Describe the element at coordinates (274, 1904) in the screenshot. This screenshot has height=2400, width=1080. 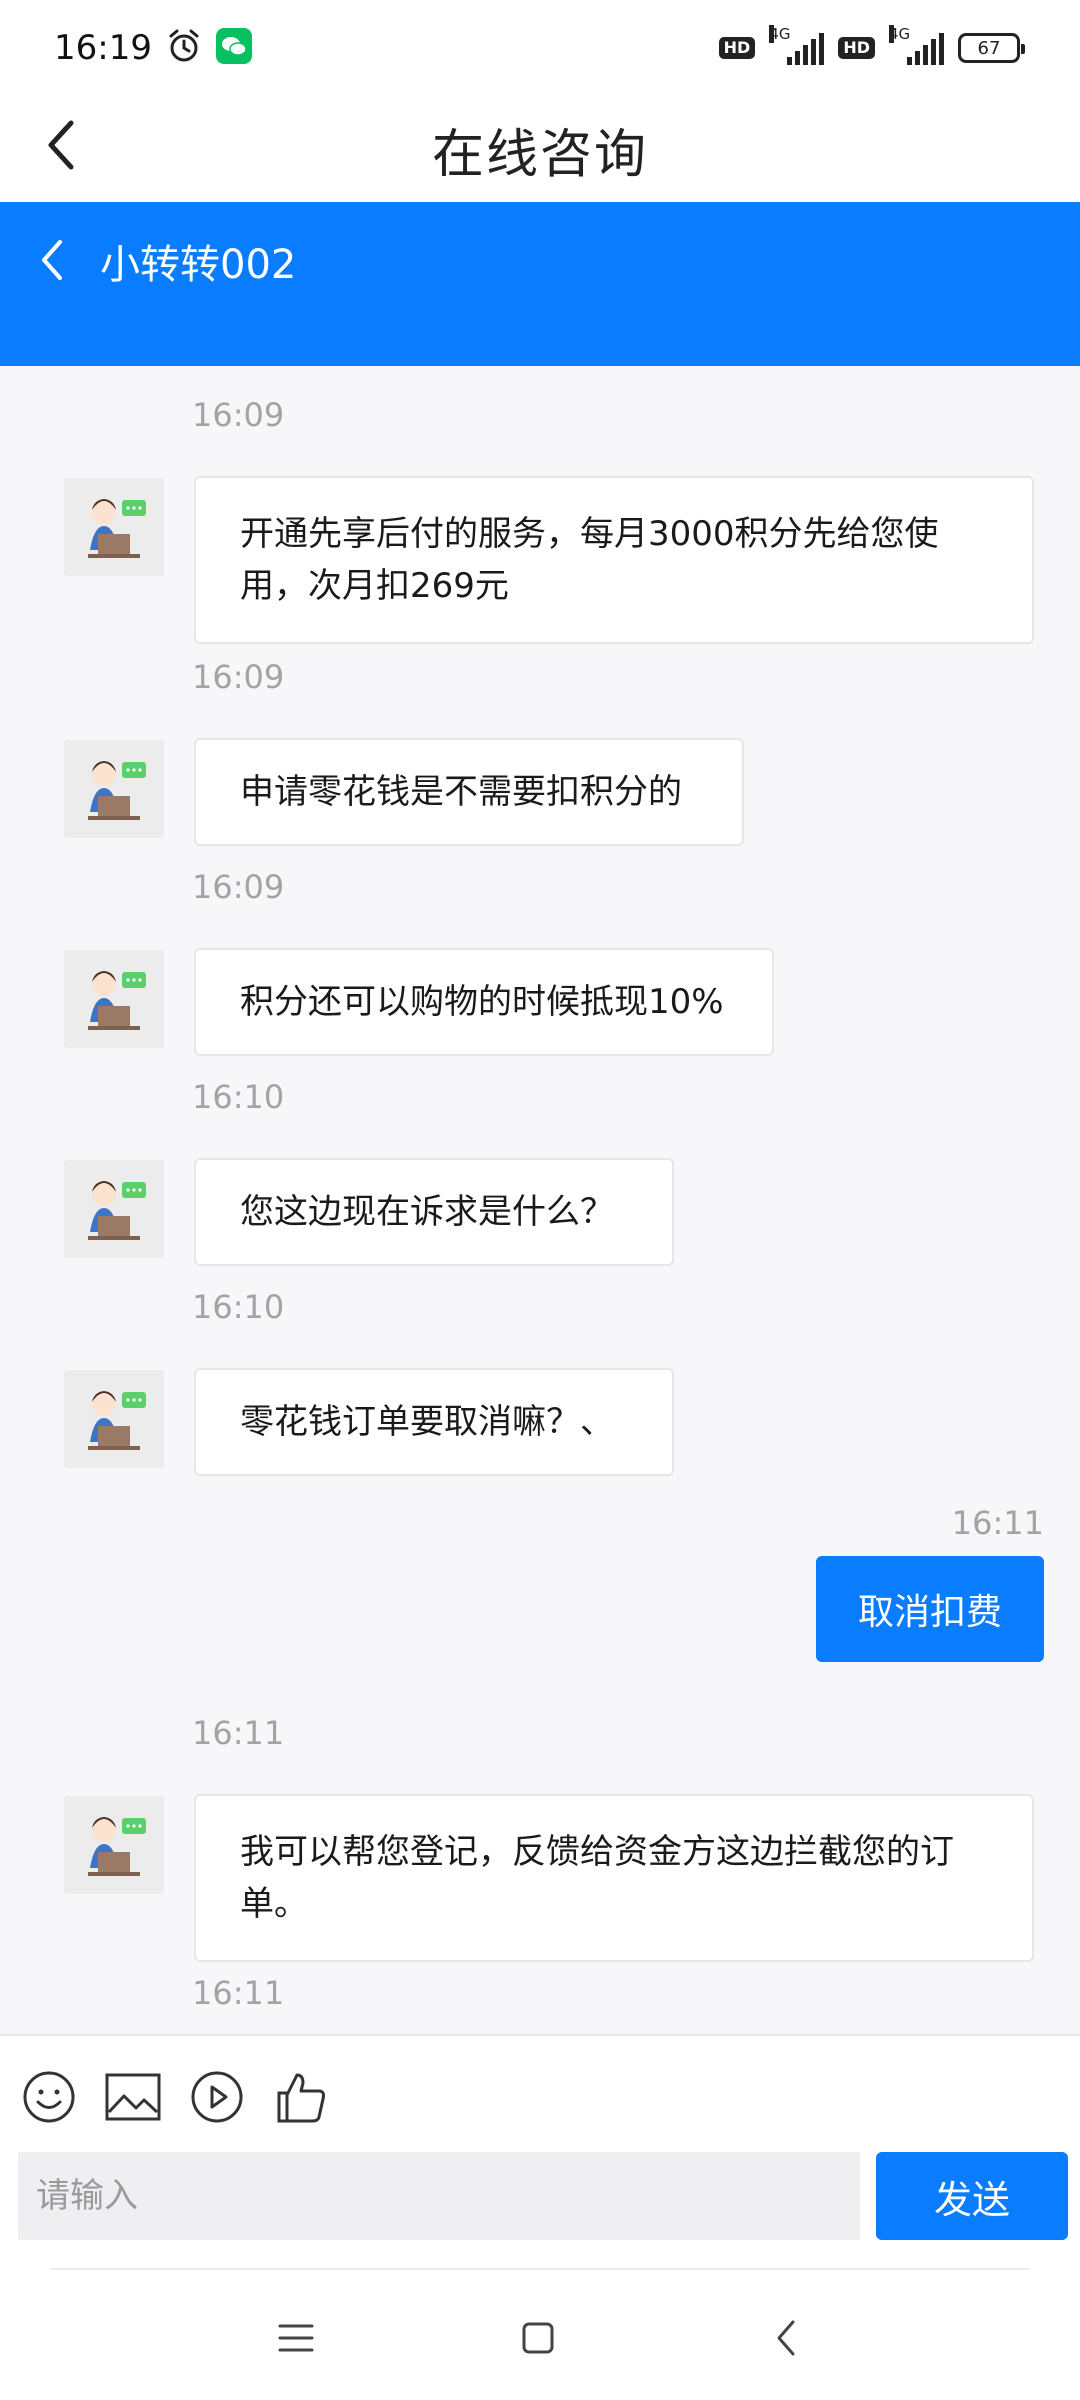
I see `message-text: 单。` at that location.